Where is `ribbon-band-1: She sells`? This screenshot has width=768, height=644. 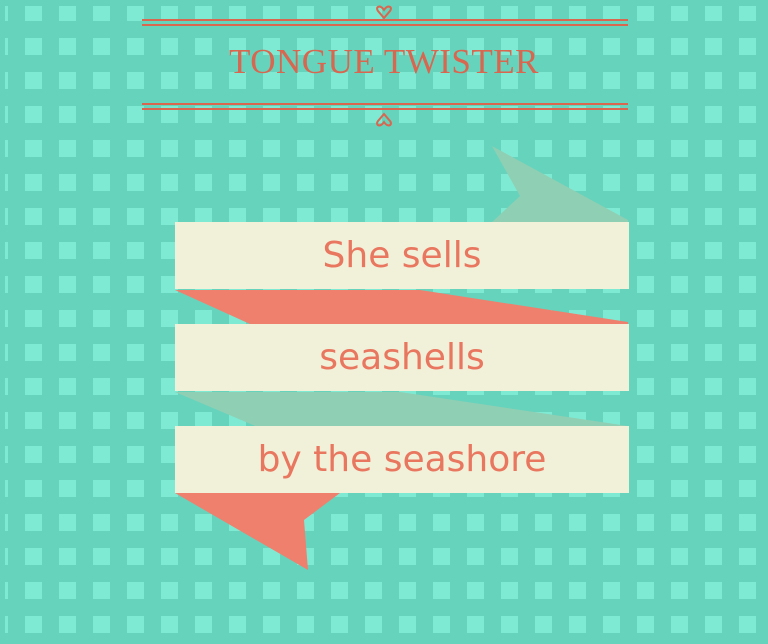 ribbon-band-1: She sells is located at coordinates (402, 255).